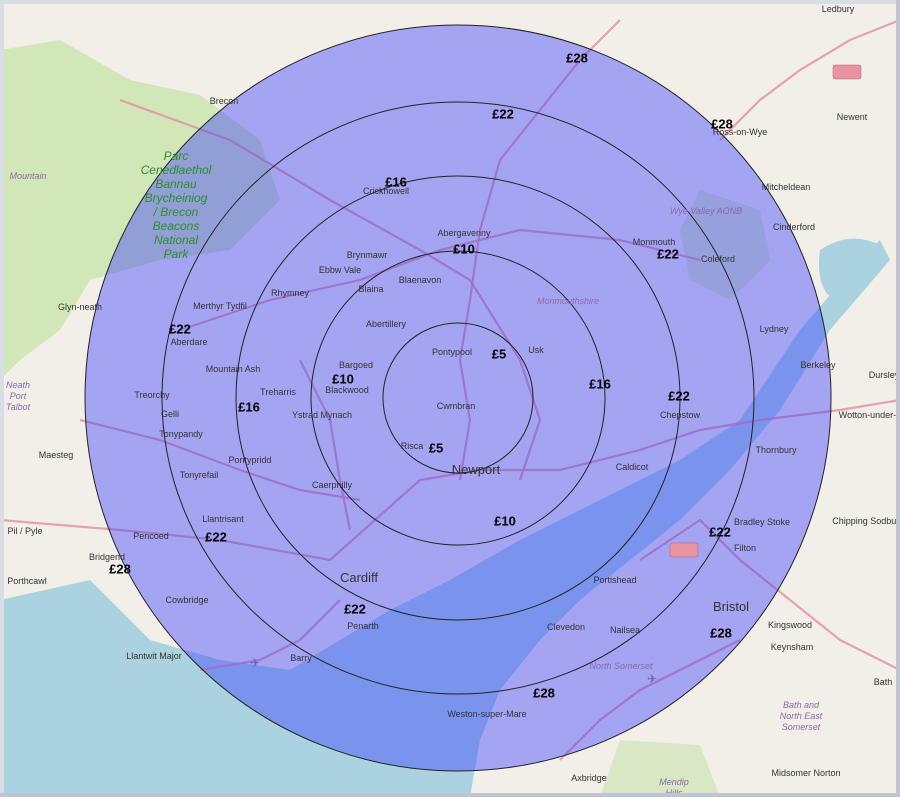 This screenshot has width=900, height=797. What do you see at coordinates (486, 714) in the screenshot?
I see `place-label-weston-super-mare: Weston-super-Mare` at bounding box center [486, 714].